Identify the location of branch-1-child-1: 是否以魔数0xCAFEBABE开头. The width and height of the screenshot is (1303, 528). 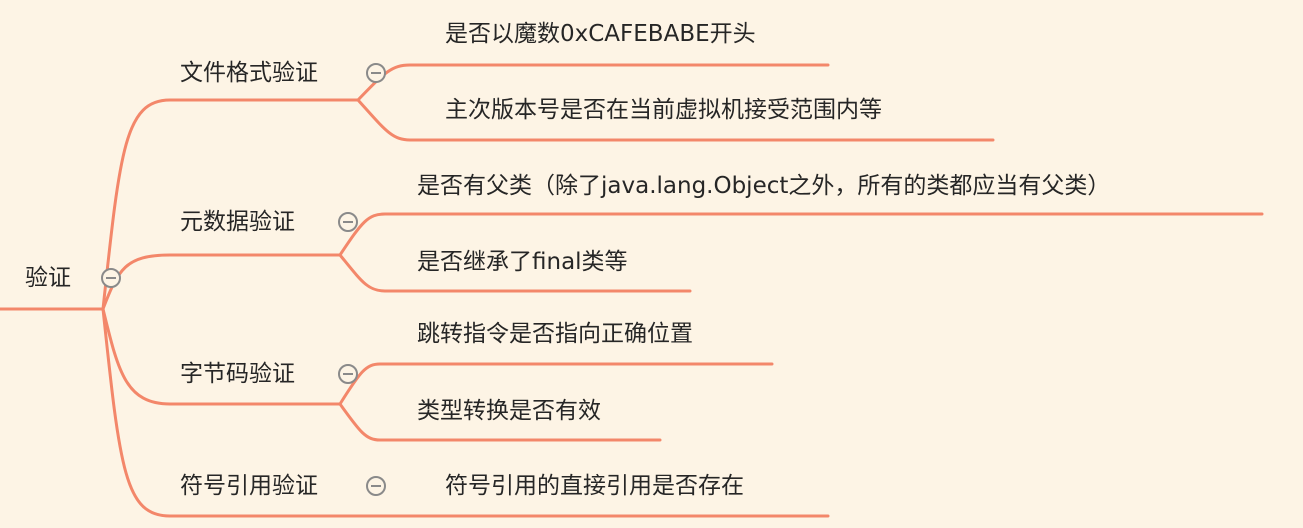
(600, 34).